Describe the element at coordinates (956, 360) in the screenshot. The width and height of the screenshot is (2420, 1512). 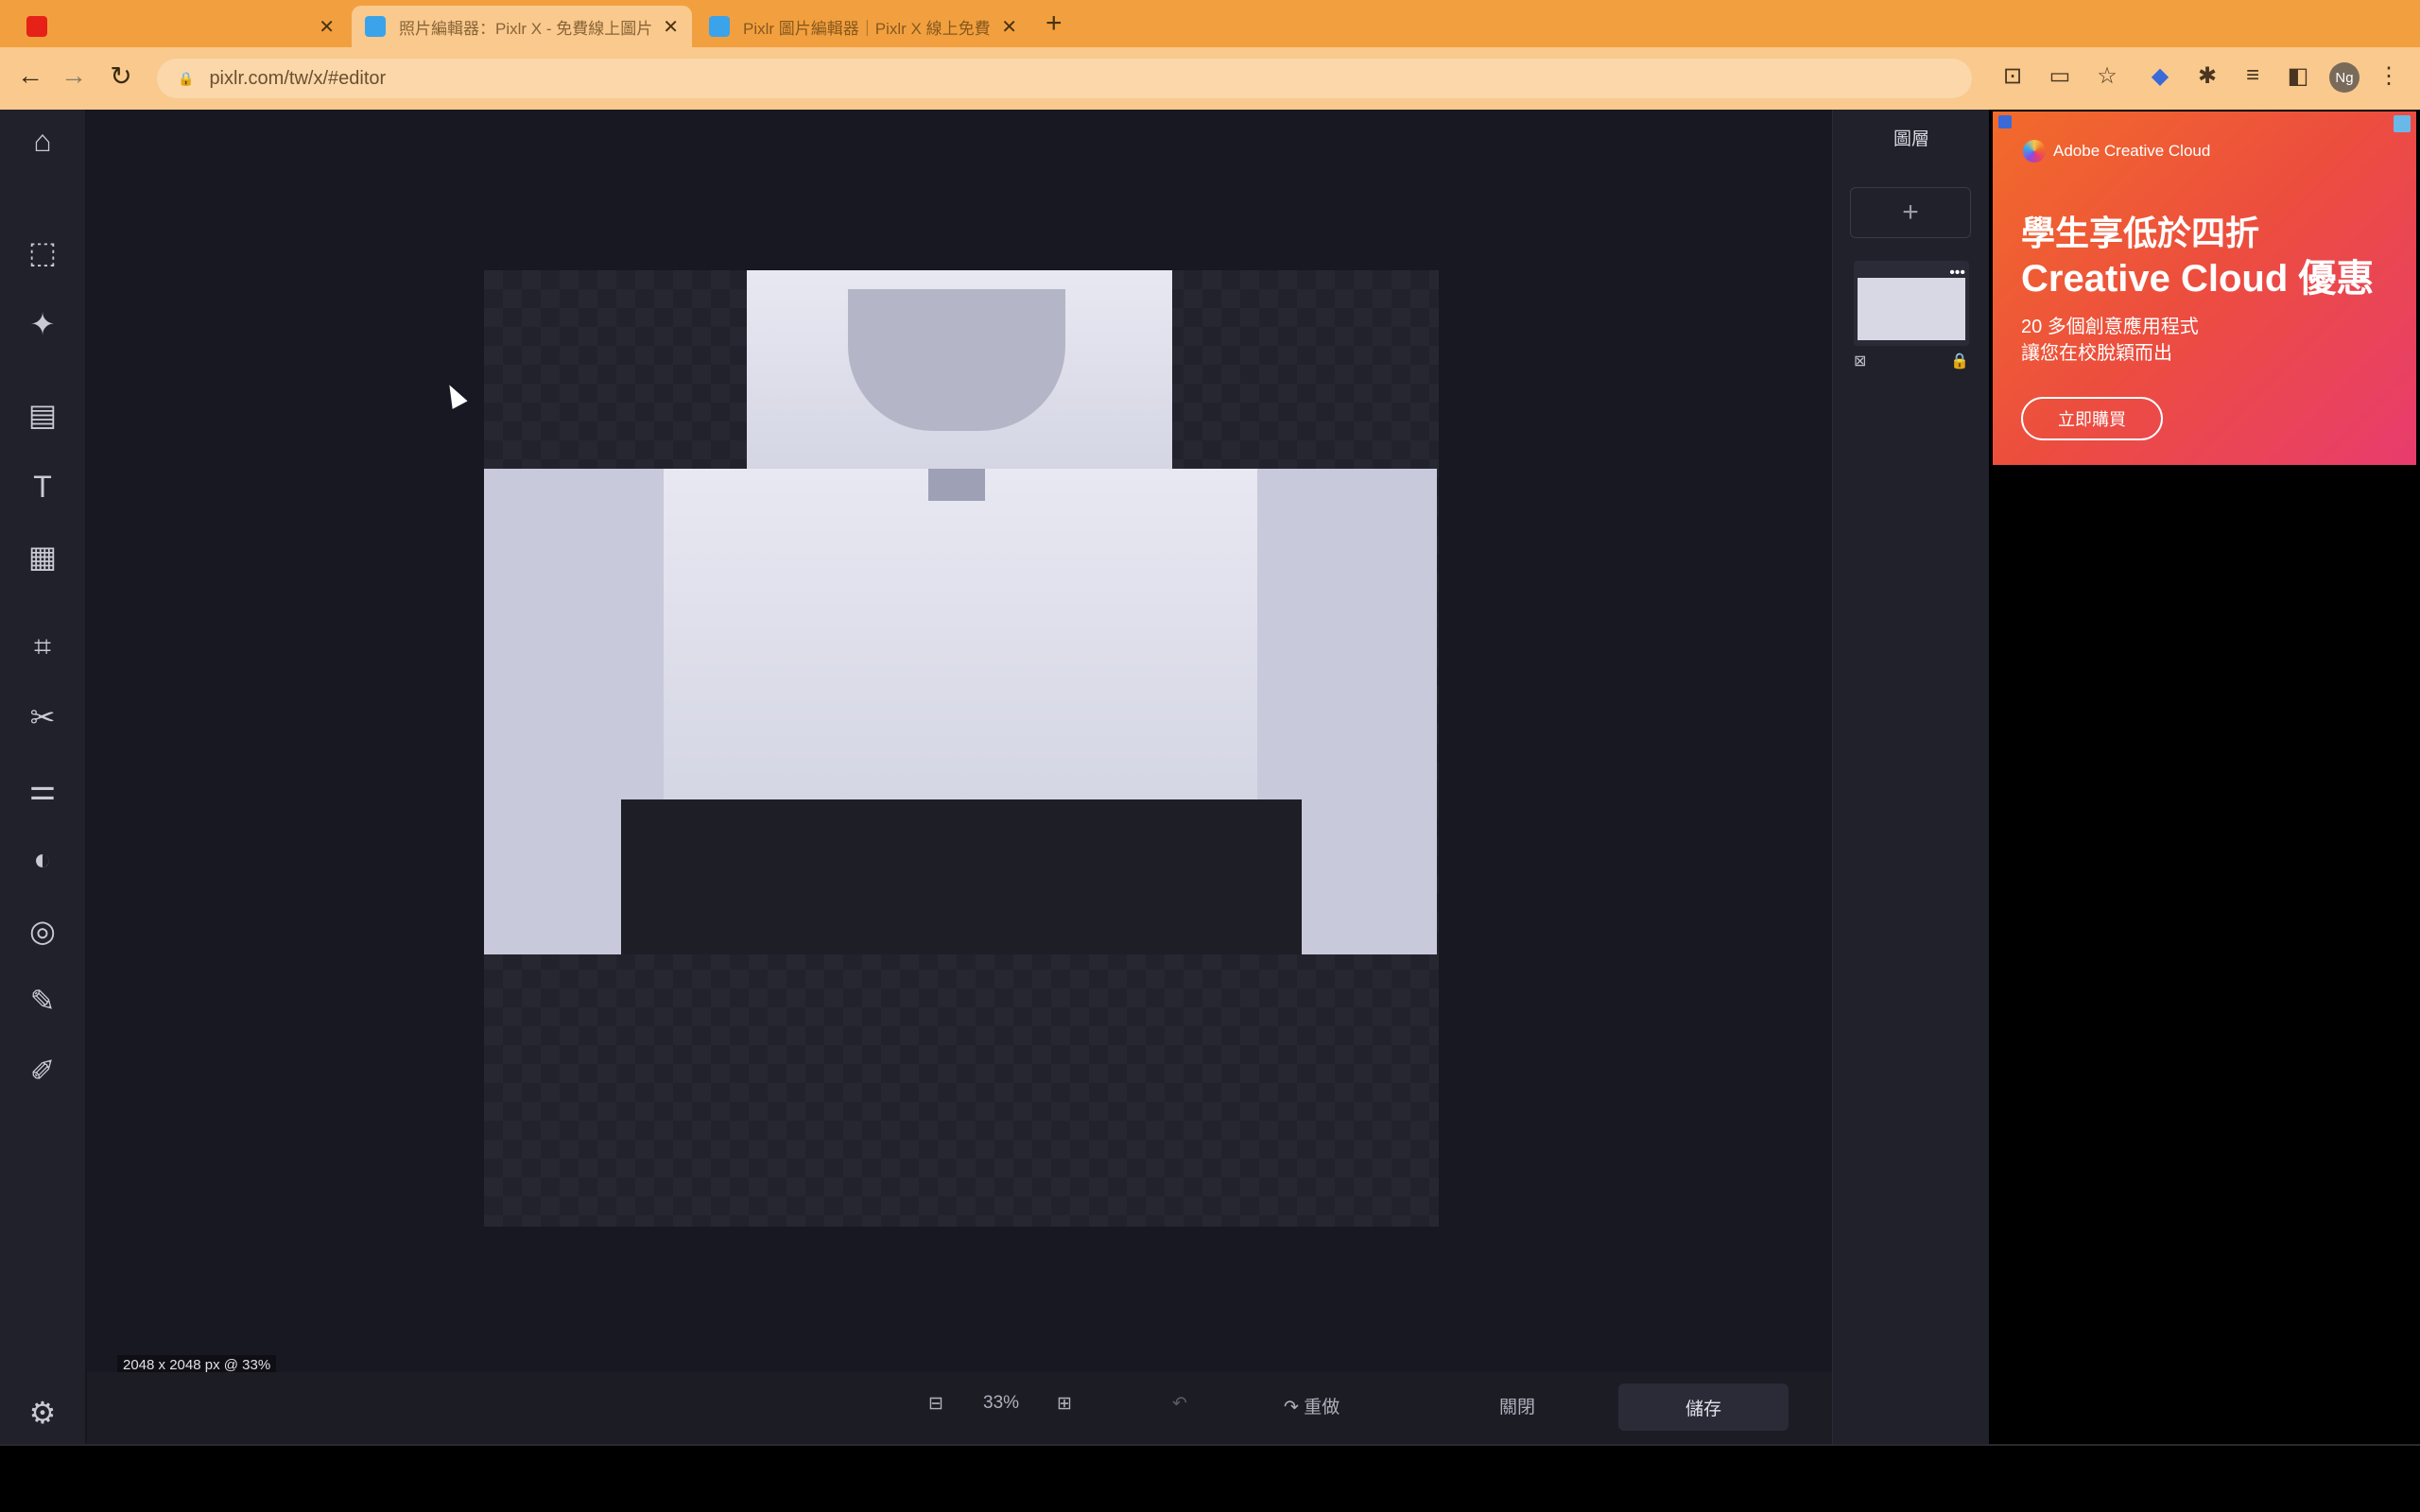
I see `shirt-collar` at that location.